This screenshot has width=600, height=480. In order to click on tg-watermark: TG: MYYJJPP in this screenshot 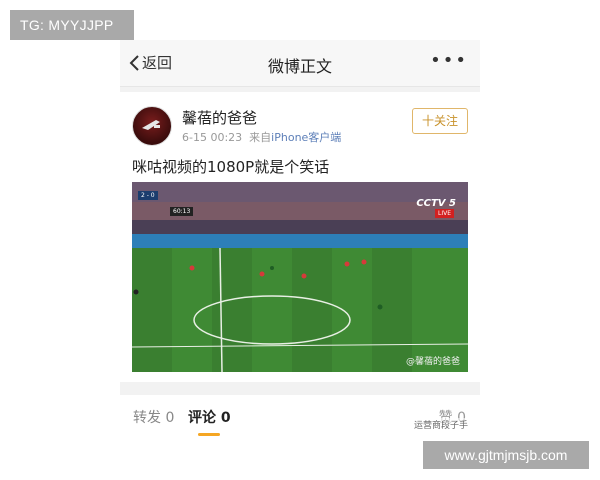, I will do `click(72, 25)`.